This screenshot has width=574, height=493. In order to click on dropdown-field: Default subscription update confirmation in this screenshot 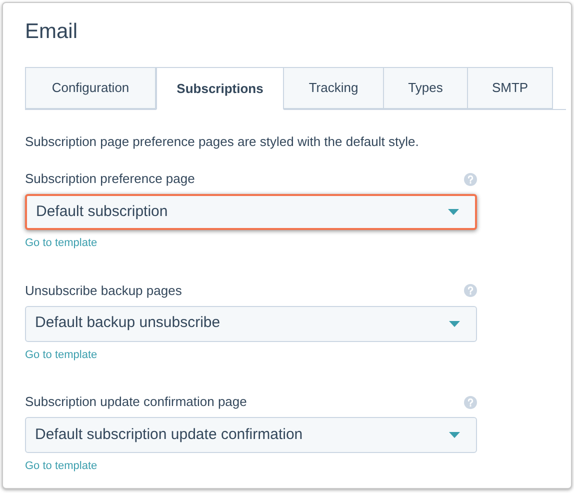, I will do `click(251, 435)`.